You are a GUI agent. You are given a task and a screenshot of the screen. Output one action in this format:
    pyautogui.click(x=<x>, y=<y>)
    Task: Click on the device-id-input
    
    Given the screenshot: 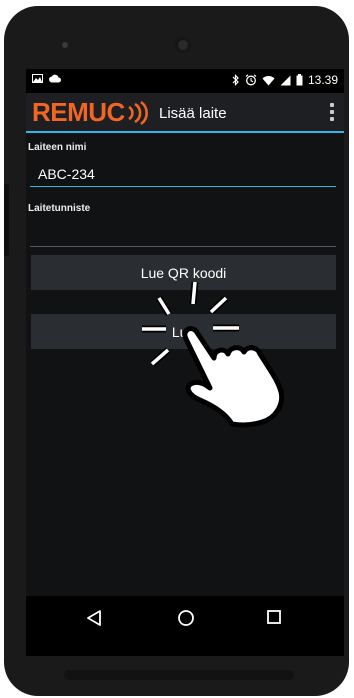 What is the action you would take?
    pyautogui.click(x=183, y=234)
    